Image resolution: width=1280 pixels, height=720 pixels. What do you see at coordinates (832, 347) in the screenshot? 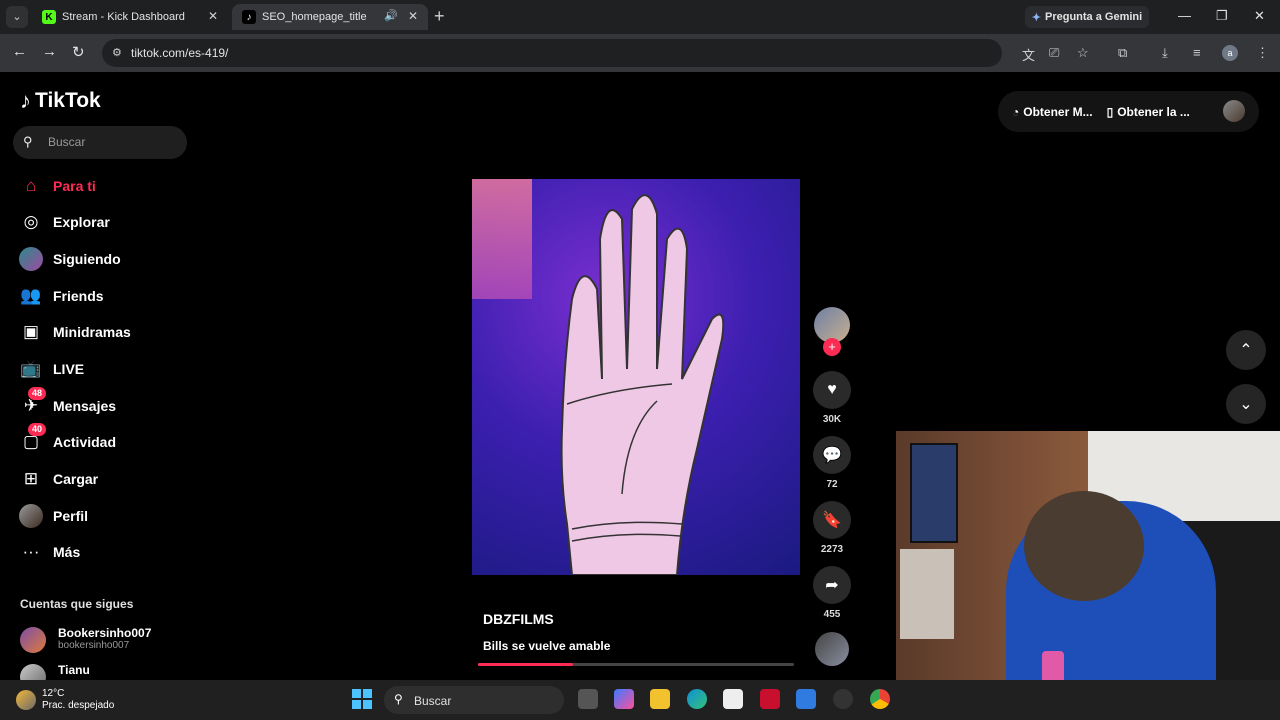
I see `follow-plus-button: +` at bounding box center [832, 347].